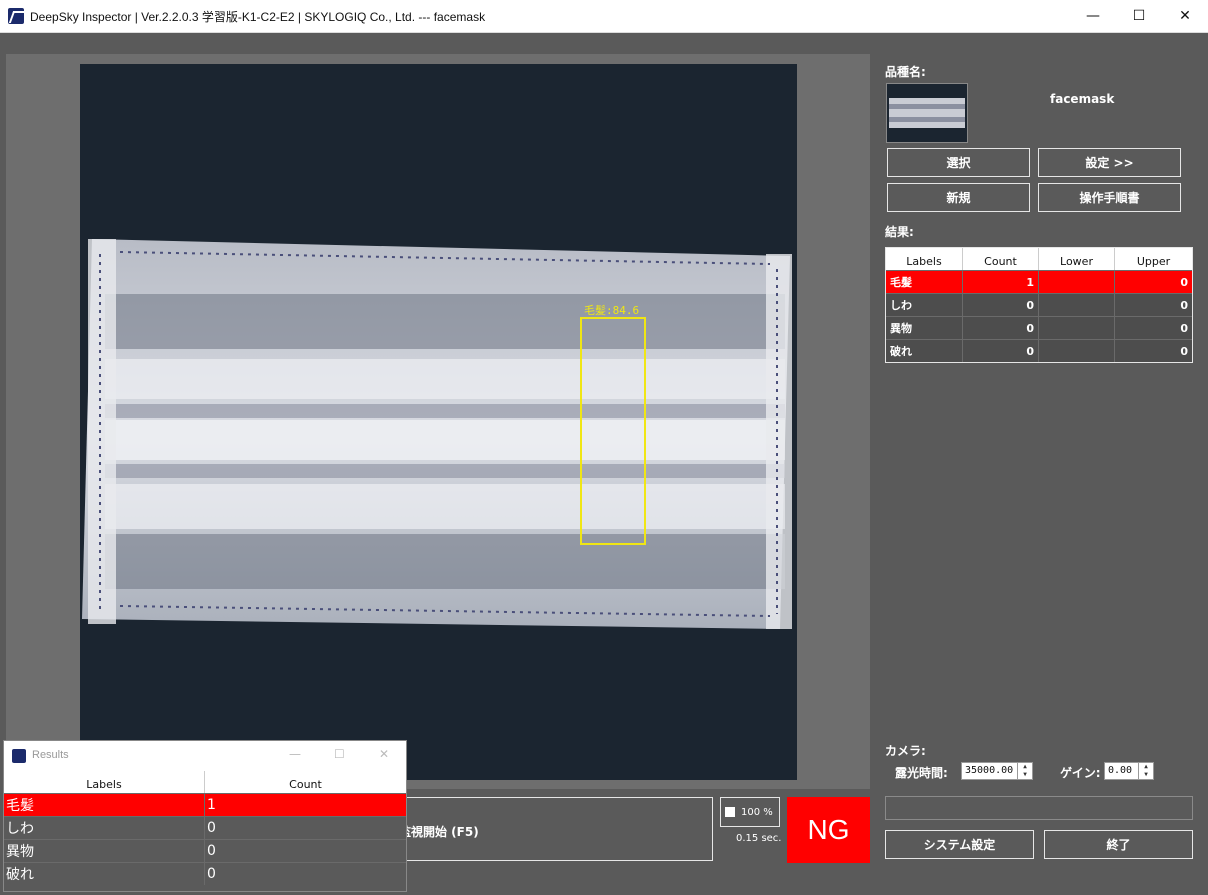  Describe the element at coordinates (1153, 259) in the screenshot. I see `col-upper: Upper` at that location.